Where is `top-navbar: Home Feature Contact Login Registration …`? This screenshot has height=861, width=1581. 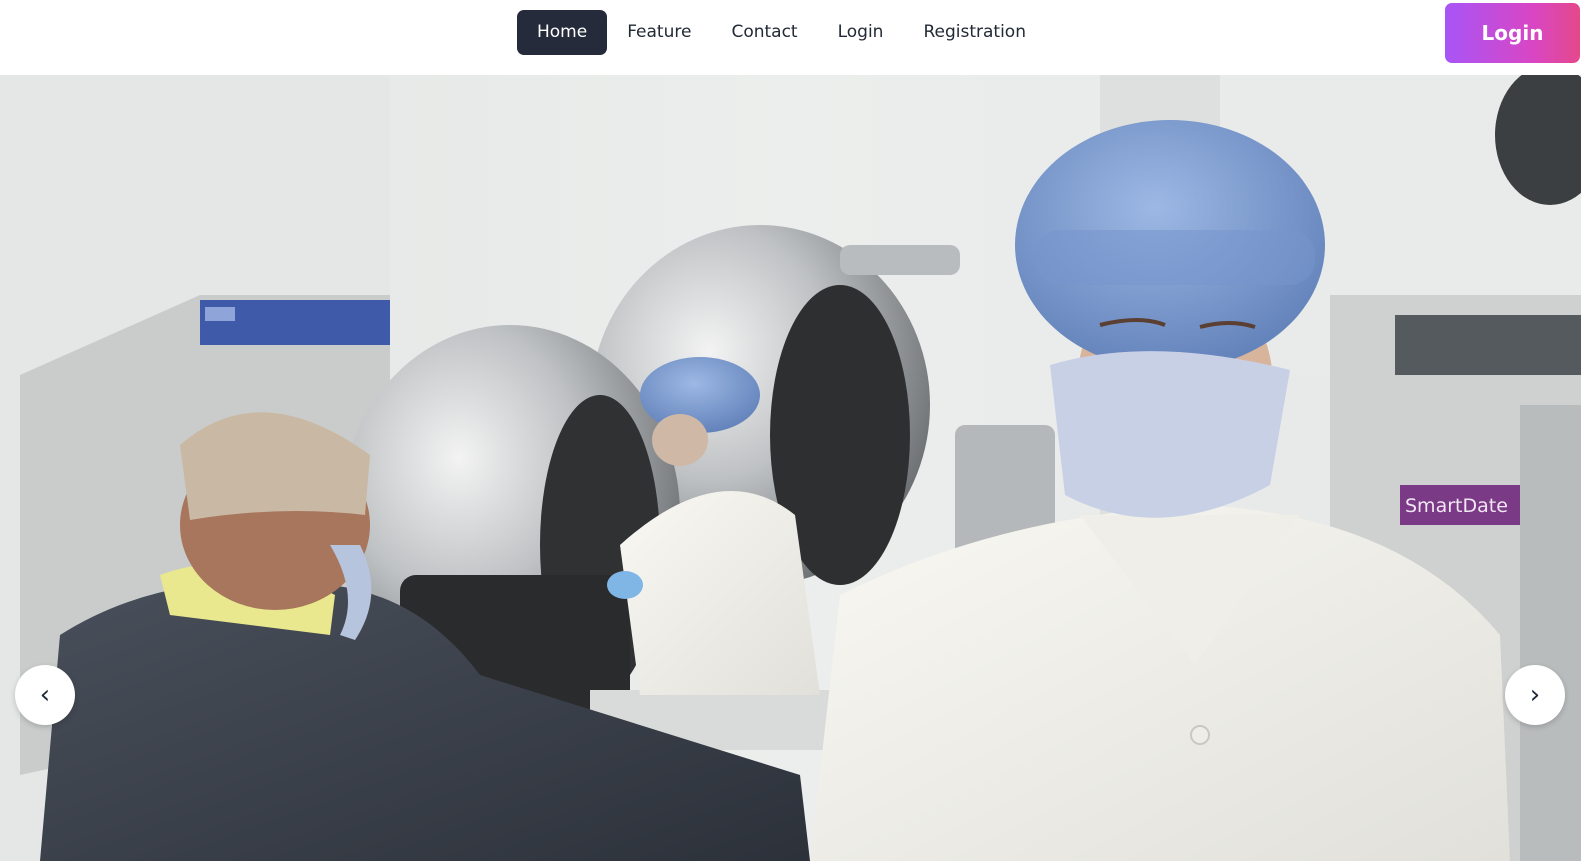 top-navbar: Home Feature Contact Login Registration … is located at coordinates (790, 37).